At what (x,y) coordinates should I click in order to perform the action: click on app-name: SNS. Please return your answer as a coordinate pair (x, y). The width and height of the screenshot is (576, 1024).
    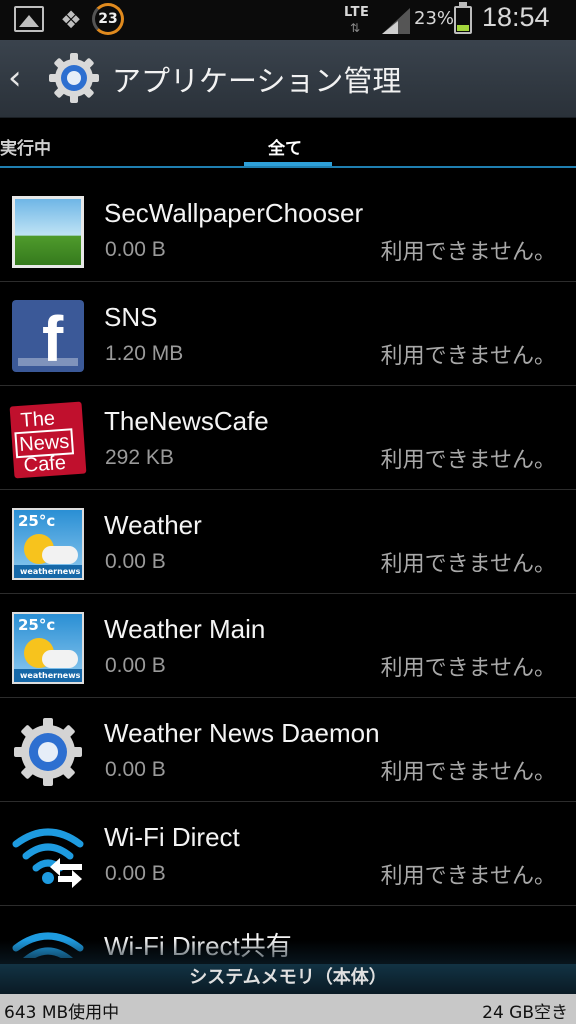
    Looking at the image, I should click on (131, 317).